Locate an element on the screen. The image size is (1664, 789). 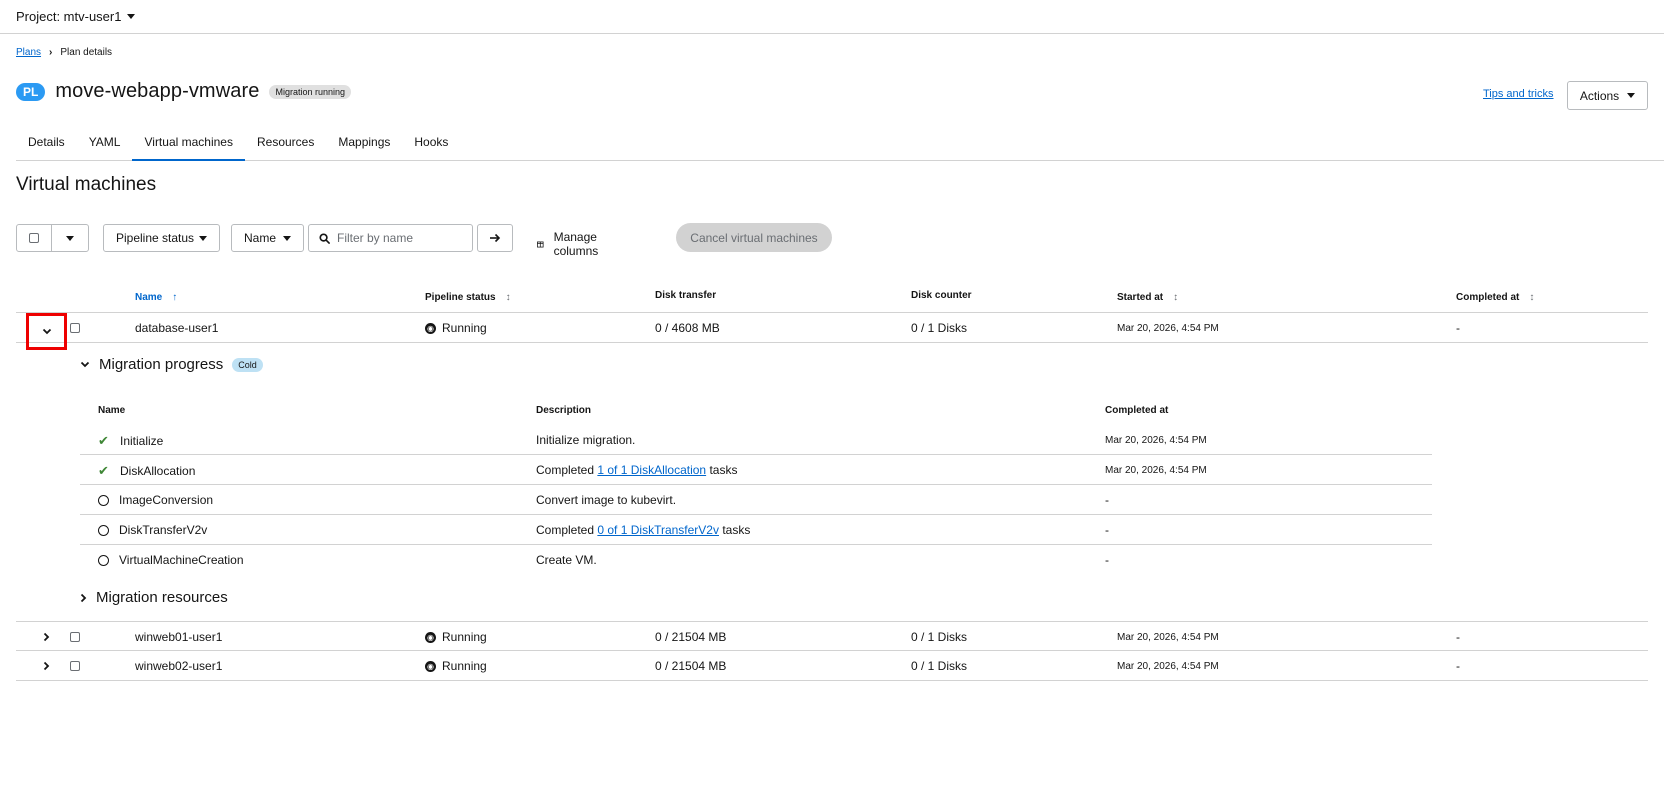
col-pipeline-status: Pipeline status ↕ is located at coordinates (468, 297).